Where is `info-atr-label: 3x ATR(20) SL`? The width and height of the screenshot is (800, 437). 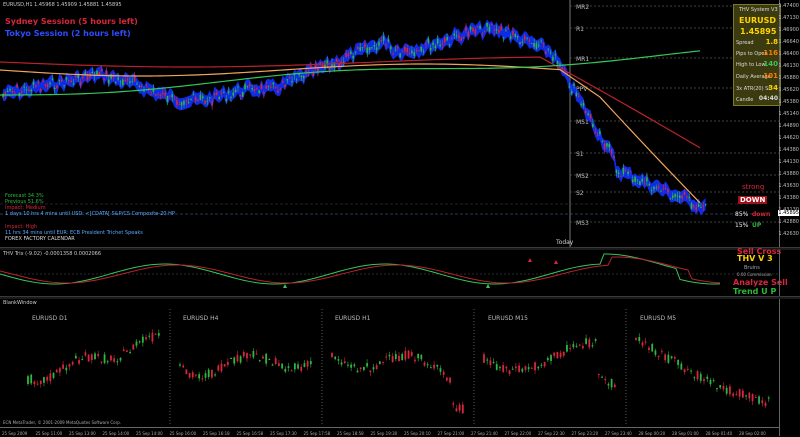 info-atr-label: 3x ATR(20) SL is located at coordinates (754, 89).